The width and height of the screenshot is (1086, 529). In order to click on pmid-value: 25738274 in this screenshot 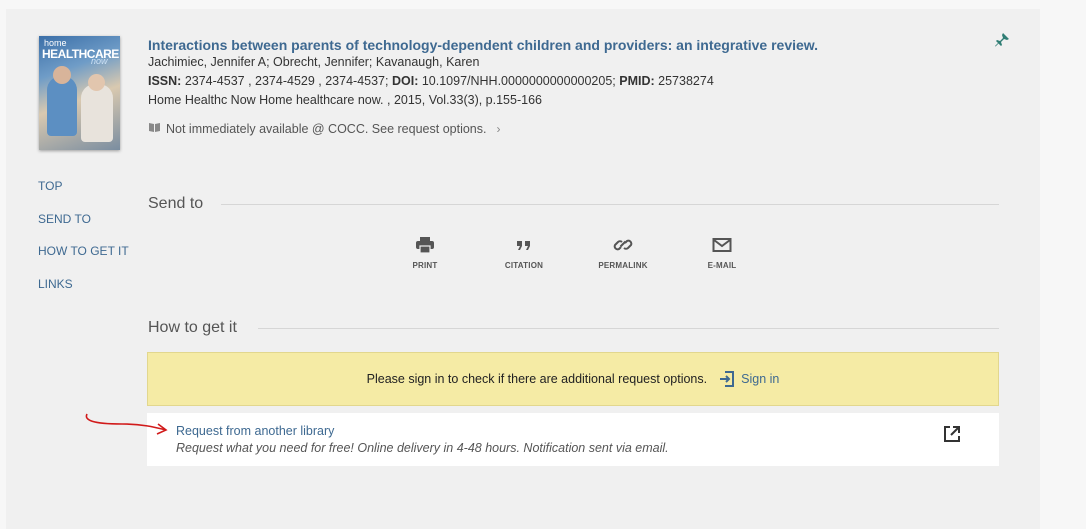, I will do `click(686, 81)`.